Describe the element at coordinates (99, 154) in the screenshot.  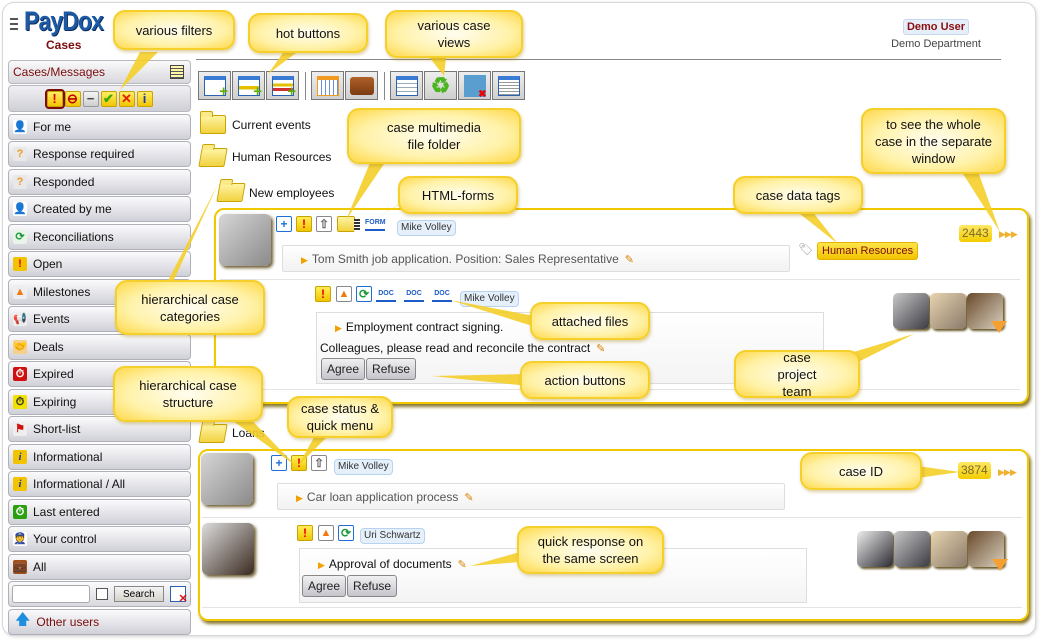
I see `sidebar-item-response-required: ? Response required` at that location.